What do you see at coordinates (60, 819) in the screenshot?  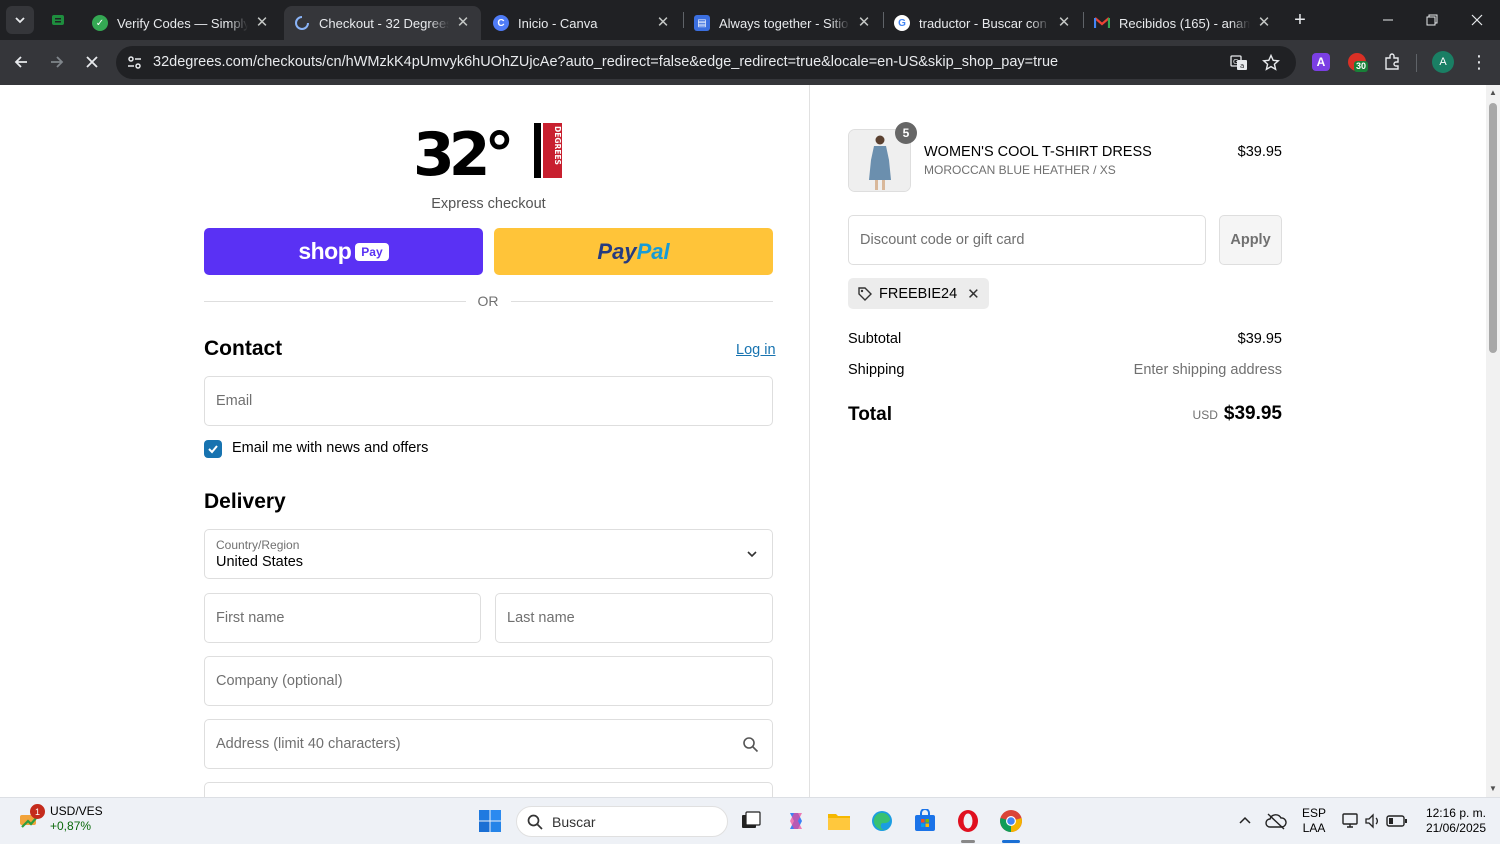 I see `currency-widget: 1 USD/VES +0,87%` at bounding box center [60, 819].